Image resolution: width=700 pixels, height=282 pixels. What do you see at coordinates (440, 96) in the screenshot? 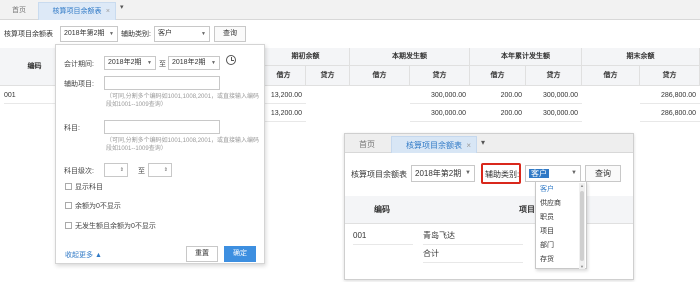
I see `cell-period-credit: 300,000.00` at bounding box center [440, 96].